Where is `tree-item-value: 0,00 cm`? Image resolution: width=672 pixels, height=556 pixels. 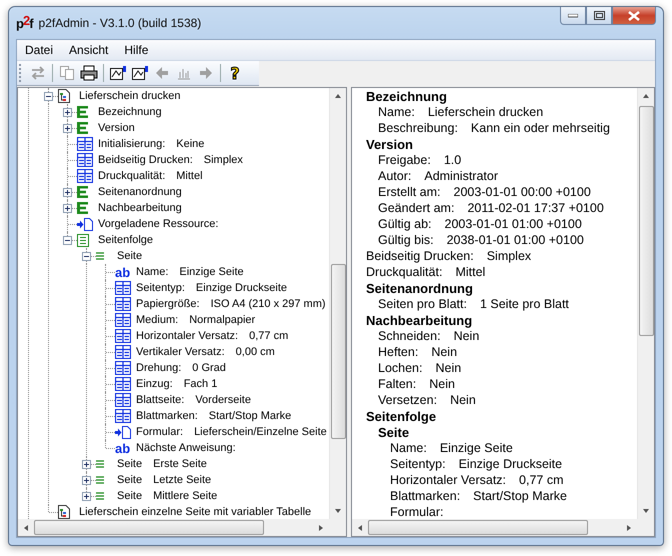 tree-item-value: 0,00 cm is located at coordinates (255, 352).